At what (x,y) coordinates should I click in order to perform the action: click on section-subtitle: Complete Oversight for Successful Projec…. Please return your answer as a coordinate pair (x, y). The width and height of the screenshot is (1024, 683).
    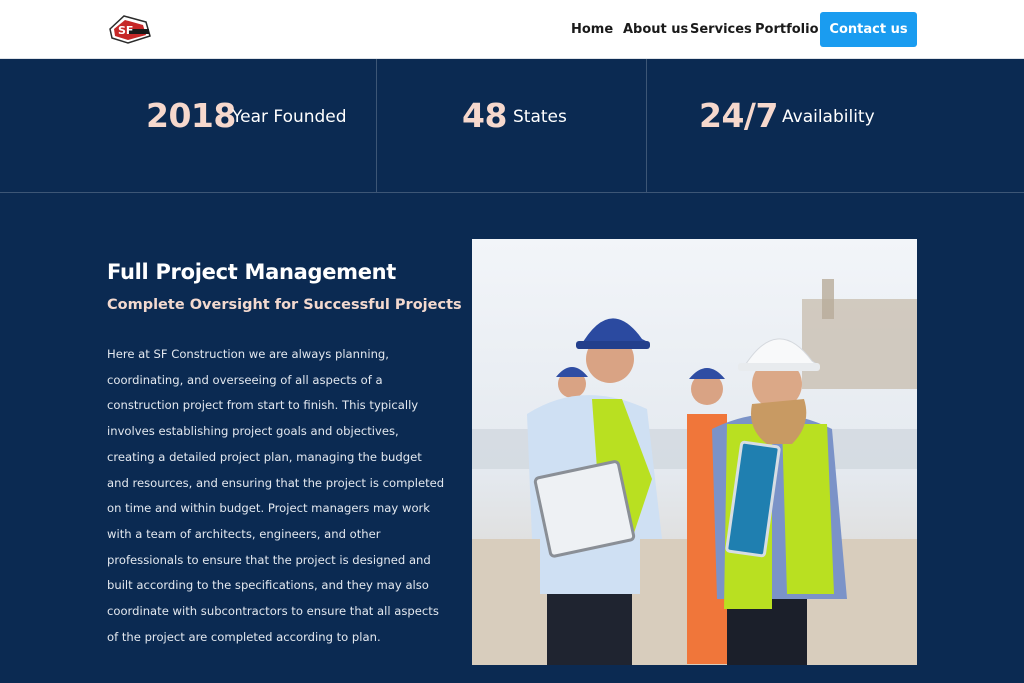
    Looking at the image, I should click on (284, 305).